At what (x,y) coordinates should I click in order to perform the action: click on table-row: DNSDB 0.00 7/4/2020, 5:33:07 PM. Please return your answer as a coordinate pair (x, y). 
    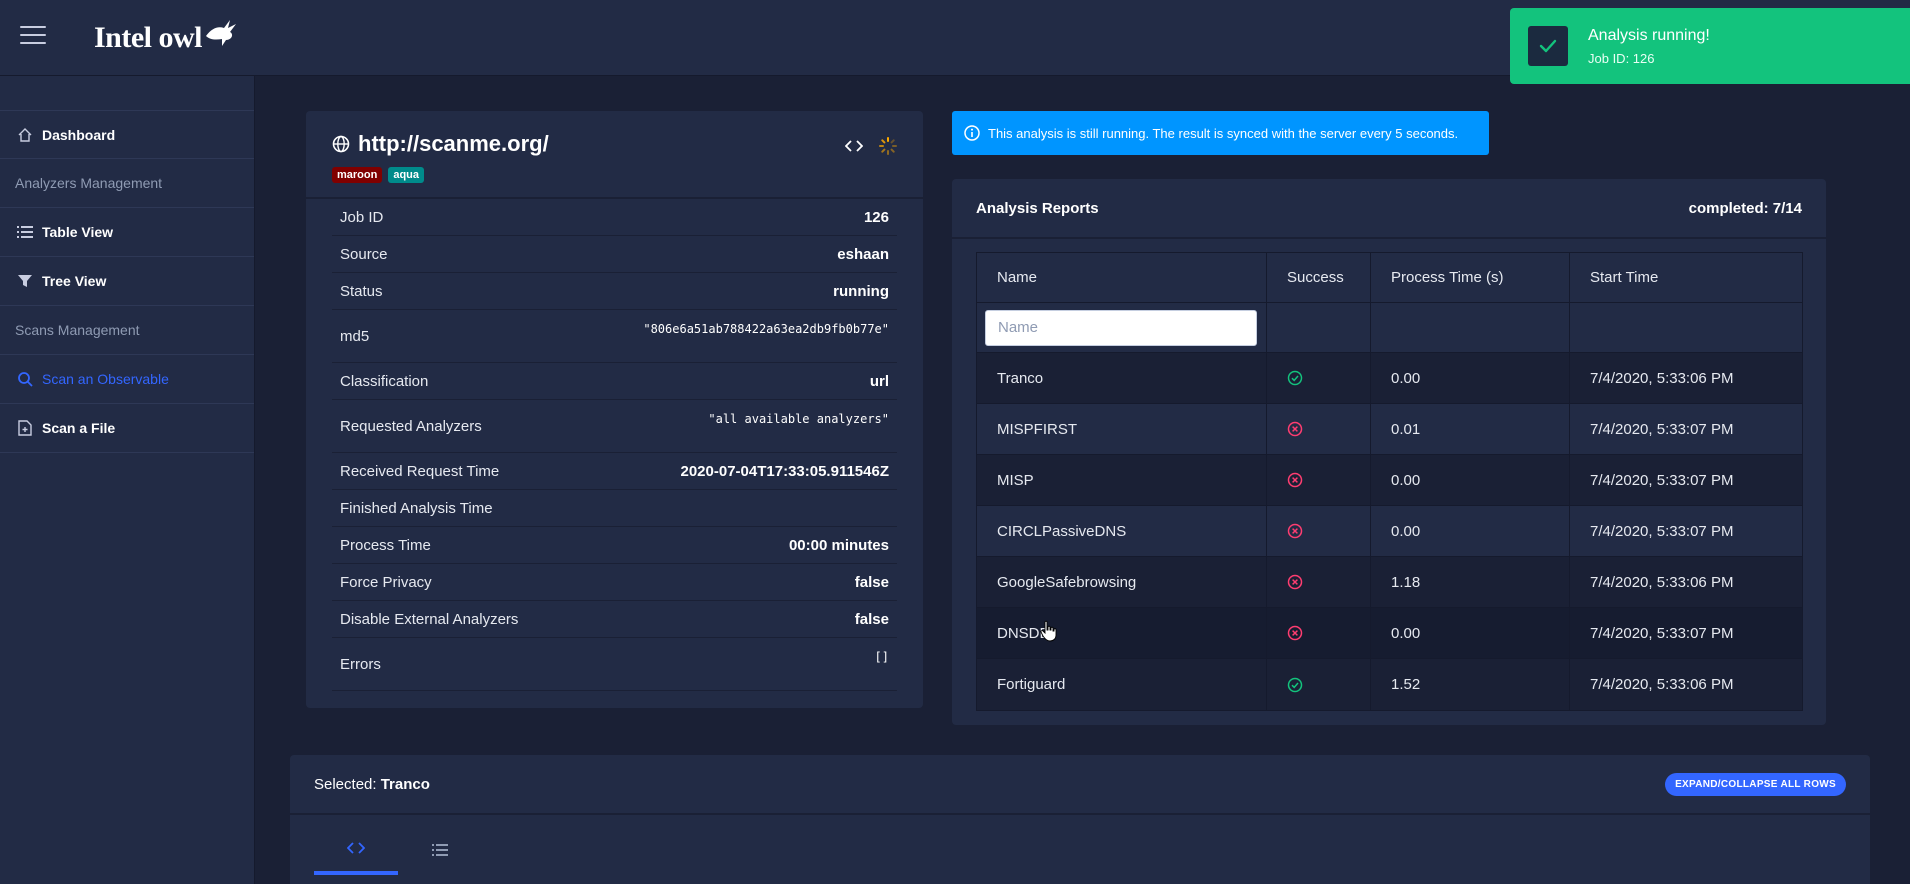
    Looking at the image, I should click on (1389, 633).